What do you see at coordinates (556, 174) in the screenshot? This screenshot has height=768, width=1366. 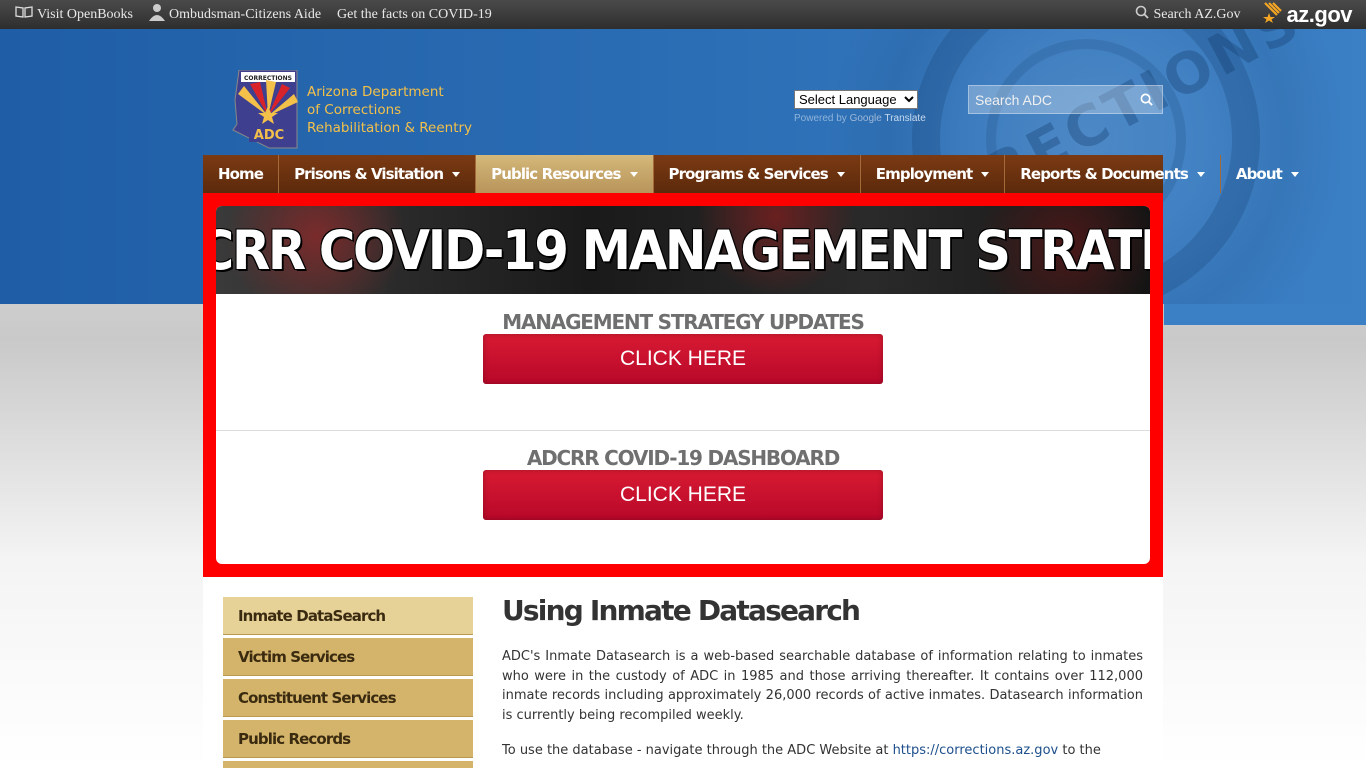 I see `nav-label: Public Resources` at bounding box center [556, 174].